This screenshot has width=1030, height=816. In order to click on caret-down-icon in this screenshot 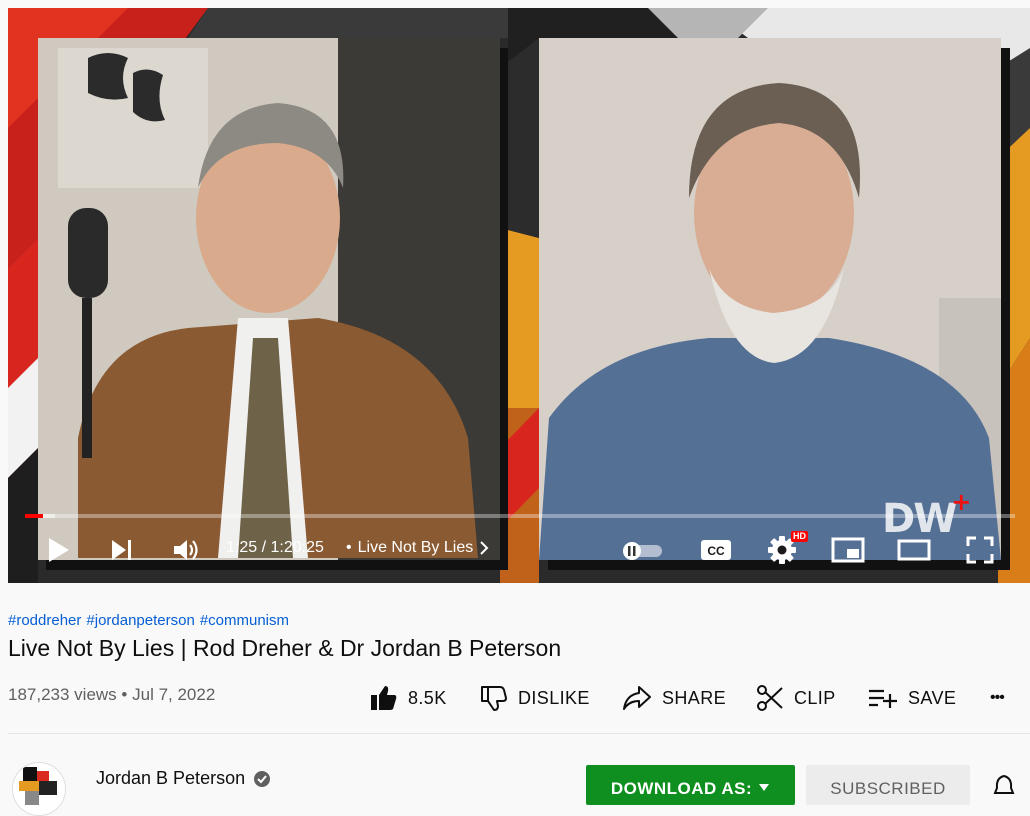, I will do `click(764, 787)`.